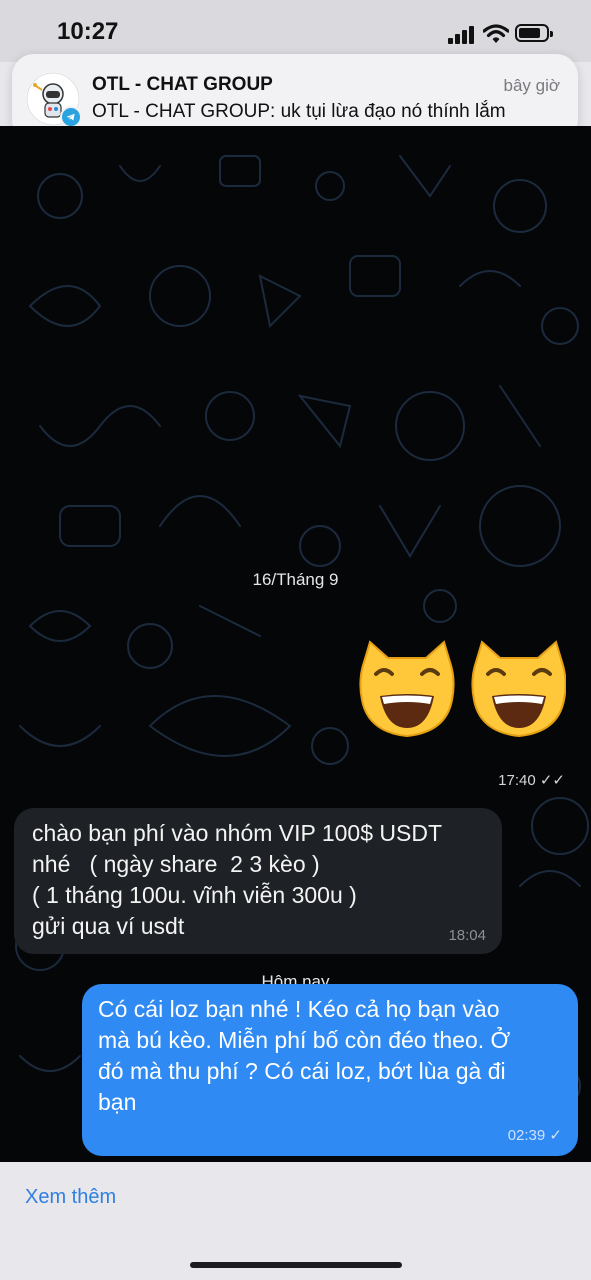 This screenshot has height=1280, width=591. What do you see at coordinates (526, 1135) in the screenshot?
I see `outgoing-time-label: 02:39` at bounding box center [526, 1135].